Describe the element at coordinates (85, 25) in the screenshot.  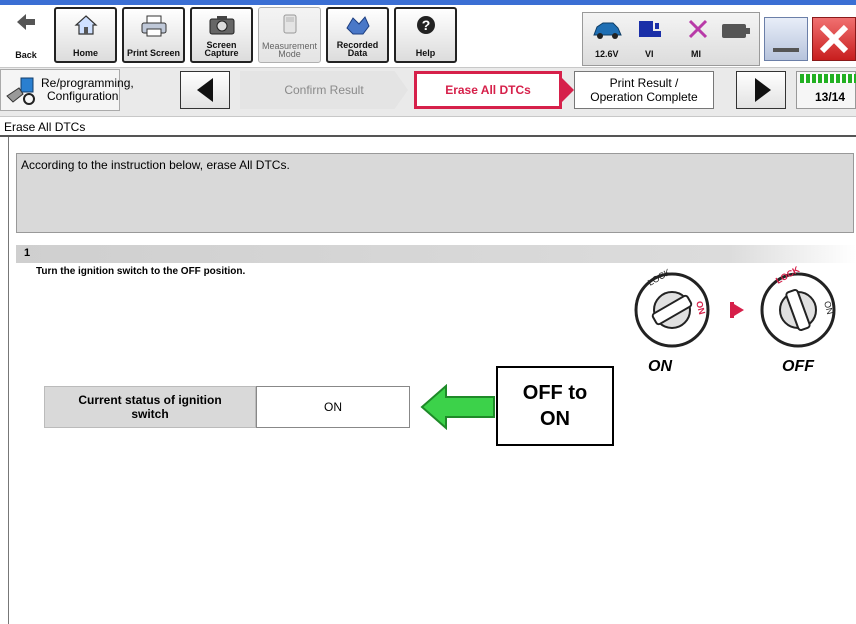
I see `home-icon` at that location.